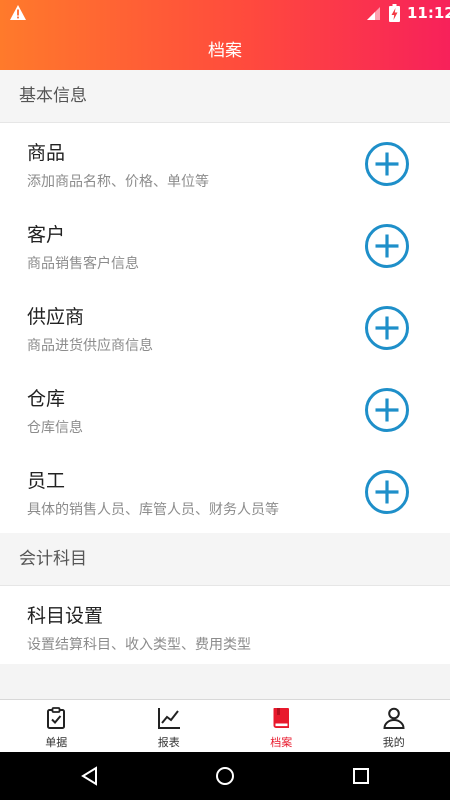 The height and width of the screenshot is (800, 450). I want to click on item-label: 商品, so click(46, 153).